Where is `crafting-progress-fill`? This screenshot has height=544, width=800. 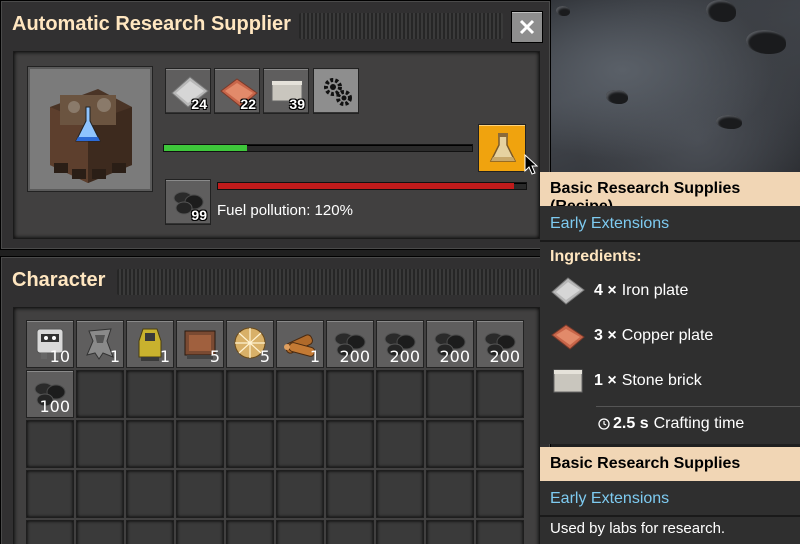 crafting-progress-fill is located at coordinates (206, 148).